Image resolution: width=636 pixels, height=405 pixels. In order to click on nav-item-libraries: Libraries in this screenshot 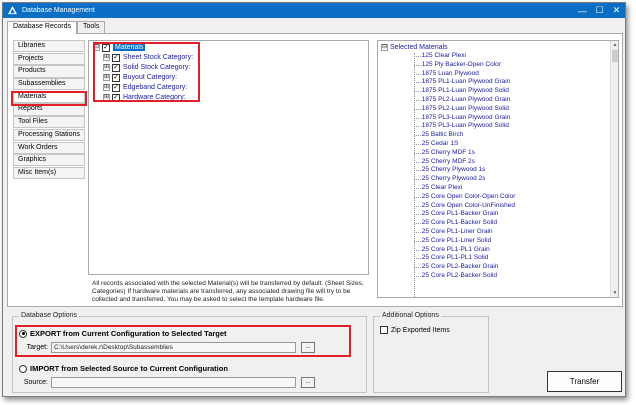, I will do `click(49, 46)`.